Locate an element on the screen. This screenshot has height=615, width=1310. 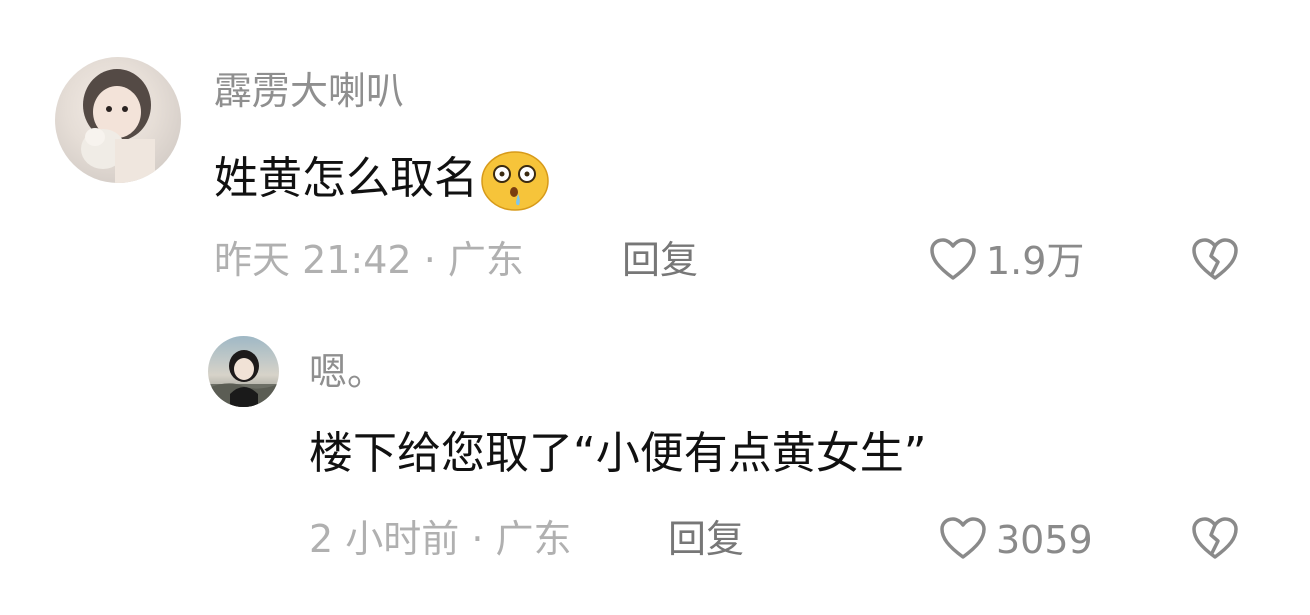
comment-time: 昨天 21:42 is located at coordinates (313, 260).